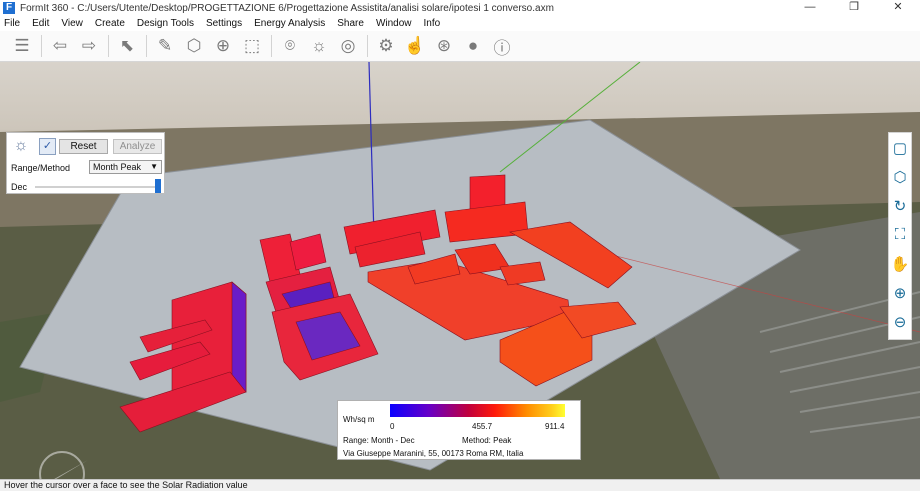 The height and width of the screenshot is (491, 920). I want to click on range-method-select: Month Peak ▼, so click(125, 167).